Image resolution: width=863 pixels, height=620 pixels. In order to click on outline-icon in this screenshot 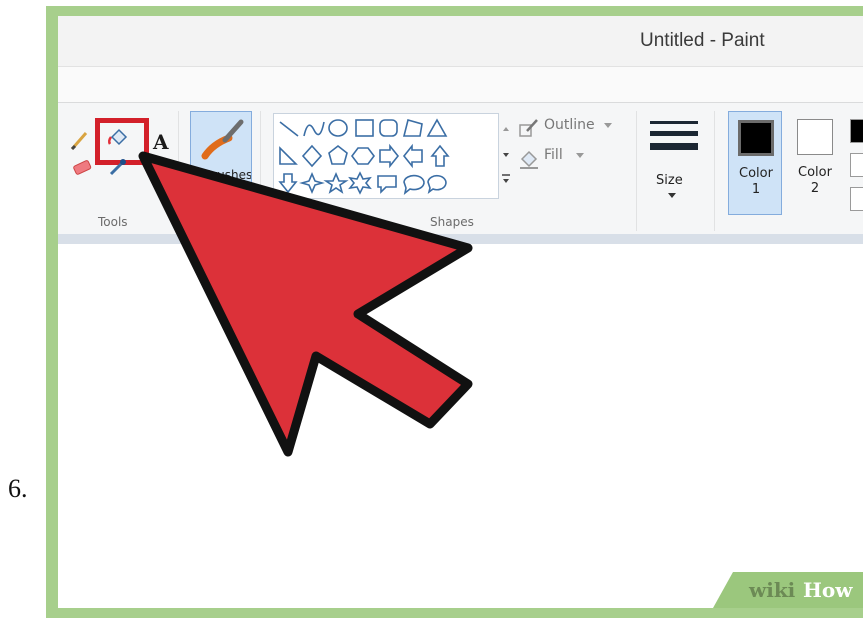, I will do `click(528, 128)`.